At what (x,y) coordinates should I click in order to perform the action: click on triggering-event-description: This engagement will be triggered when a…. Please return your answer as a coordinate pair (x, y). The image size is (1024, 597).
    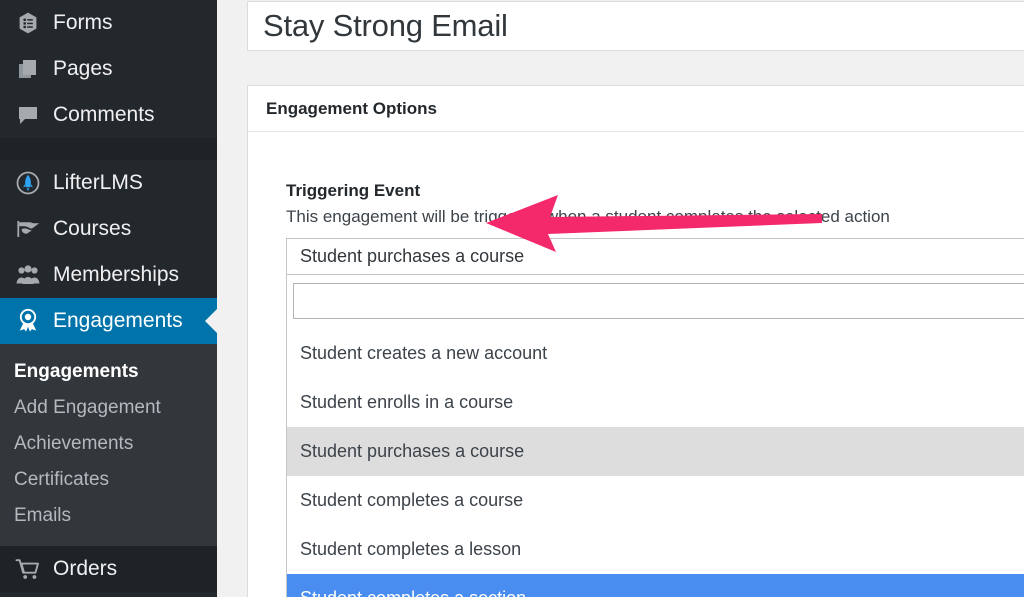
    Looking at the image, I should click on (588, 216).